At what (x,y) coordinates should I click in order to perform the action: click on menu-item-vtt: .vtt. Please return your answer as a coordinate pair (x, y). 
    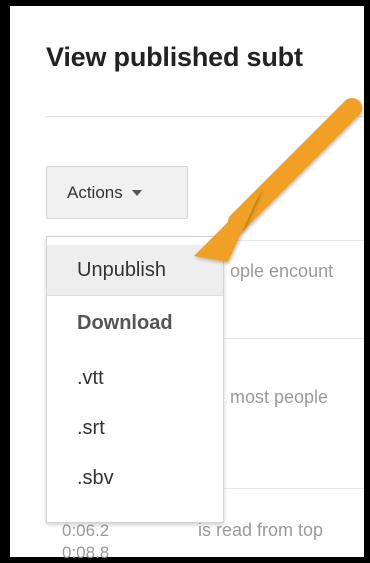
    Looking at the image, I should click on (135, 378).